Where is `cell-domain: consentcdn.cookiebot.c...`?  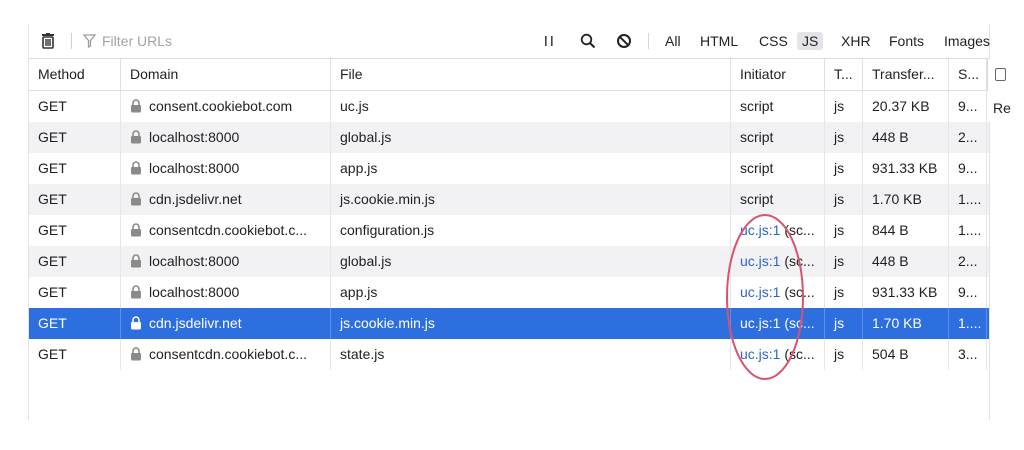 cell-domain: consentcdn.cookiebot.c... is located at coordinates (226, 230).